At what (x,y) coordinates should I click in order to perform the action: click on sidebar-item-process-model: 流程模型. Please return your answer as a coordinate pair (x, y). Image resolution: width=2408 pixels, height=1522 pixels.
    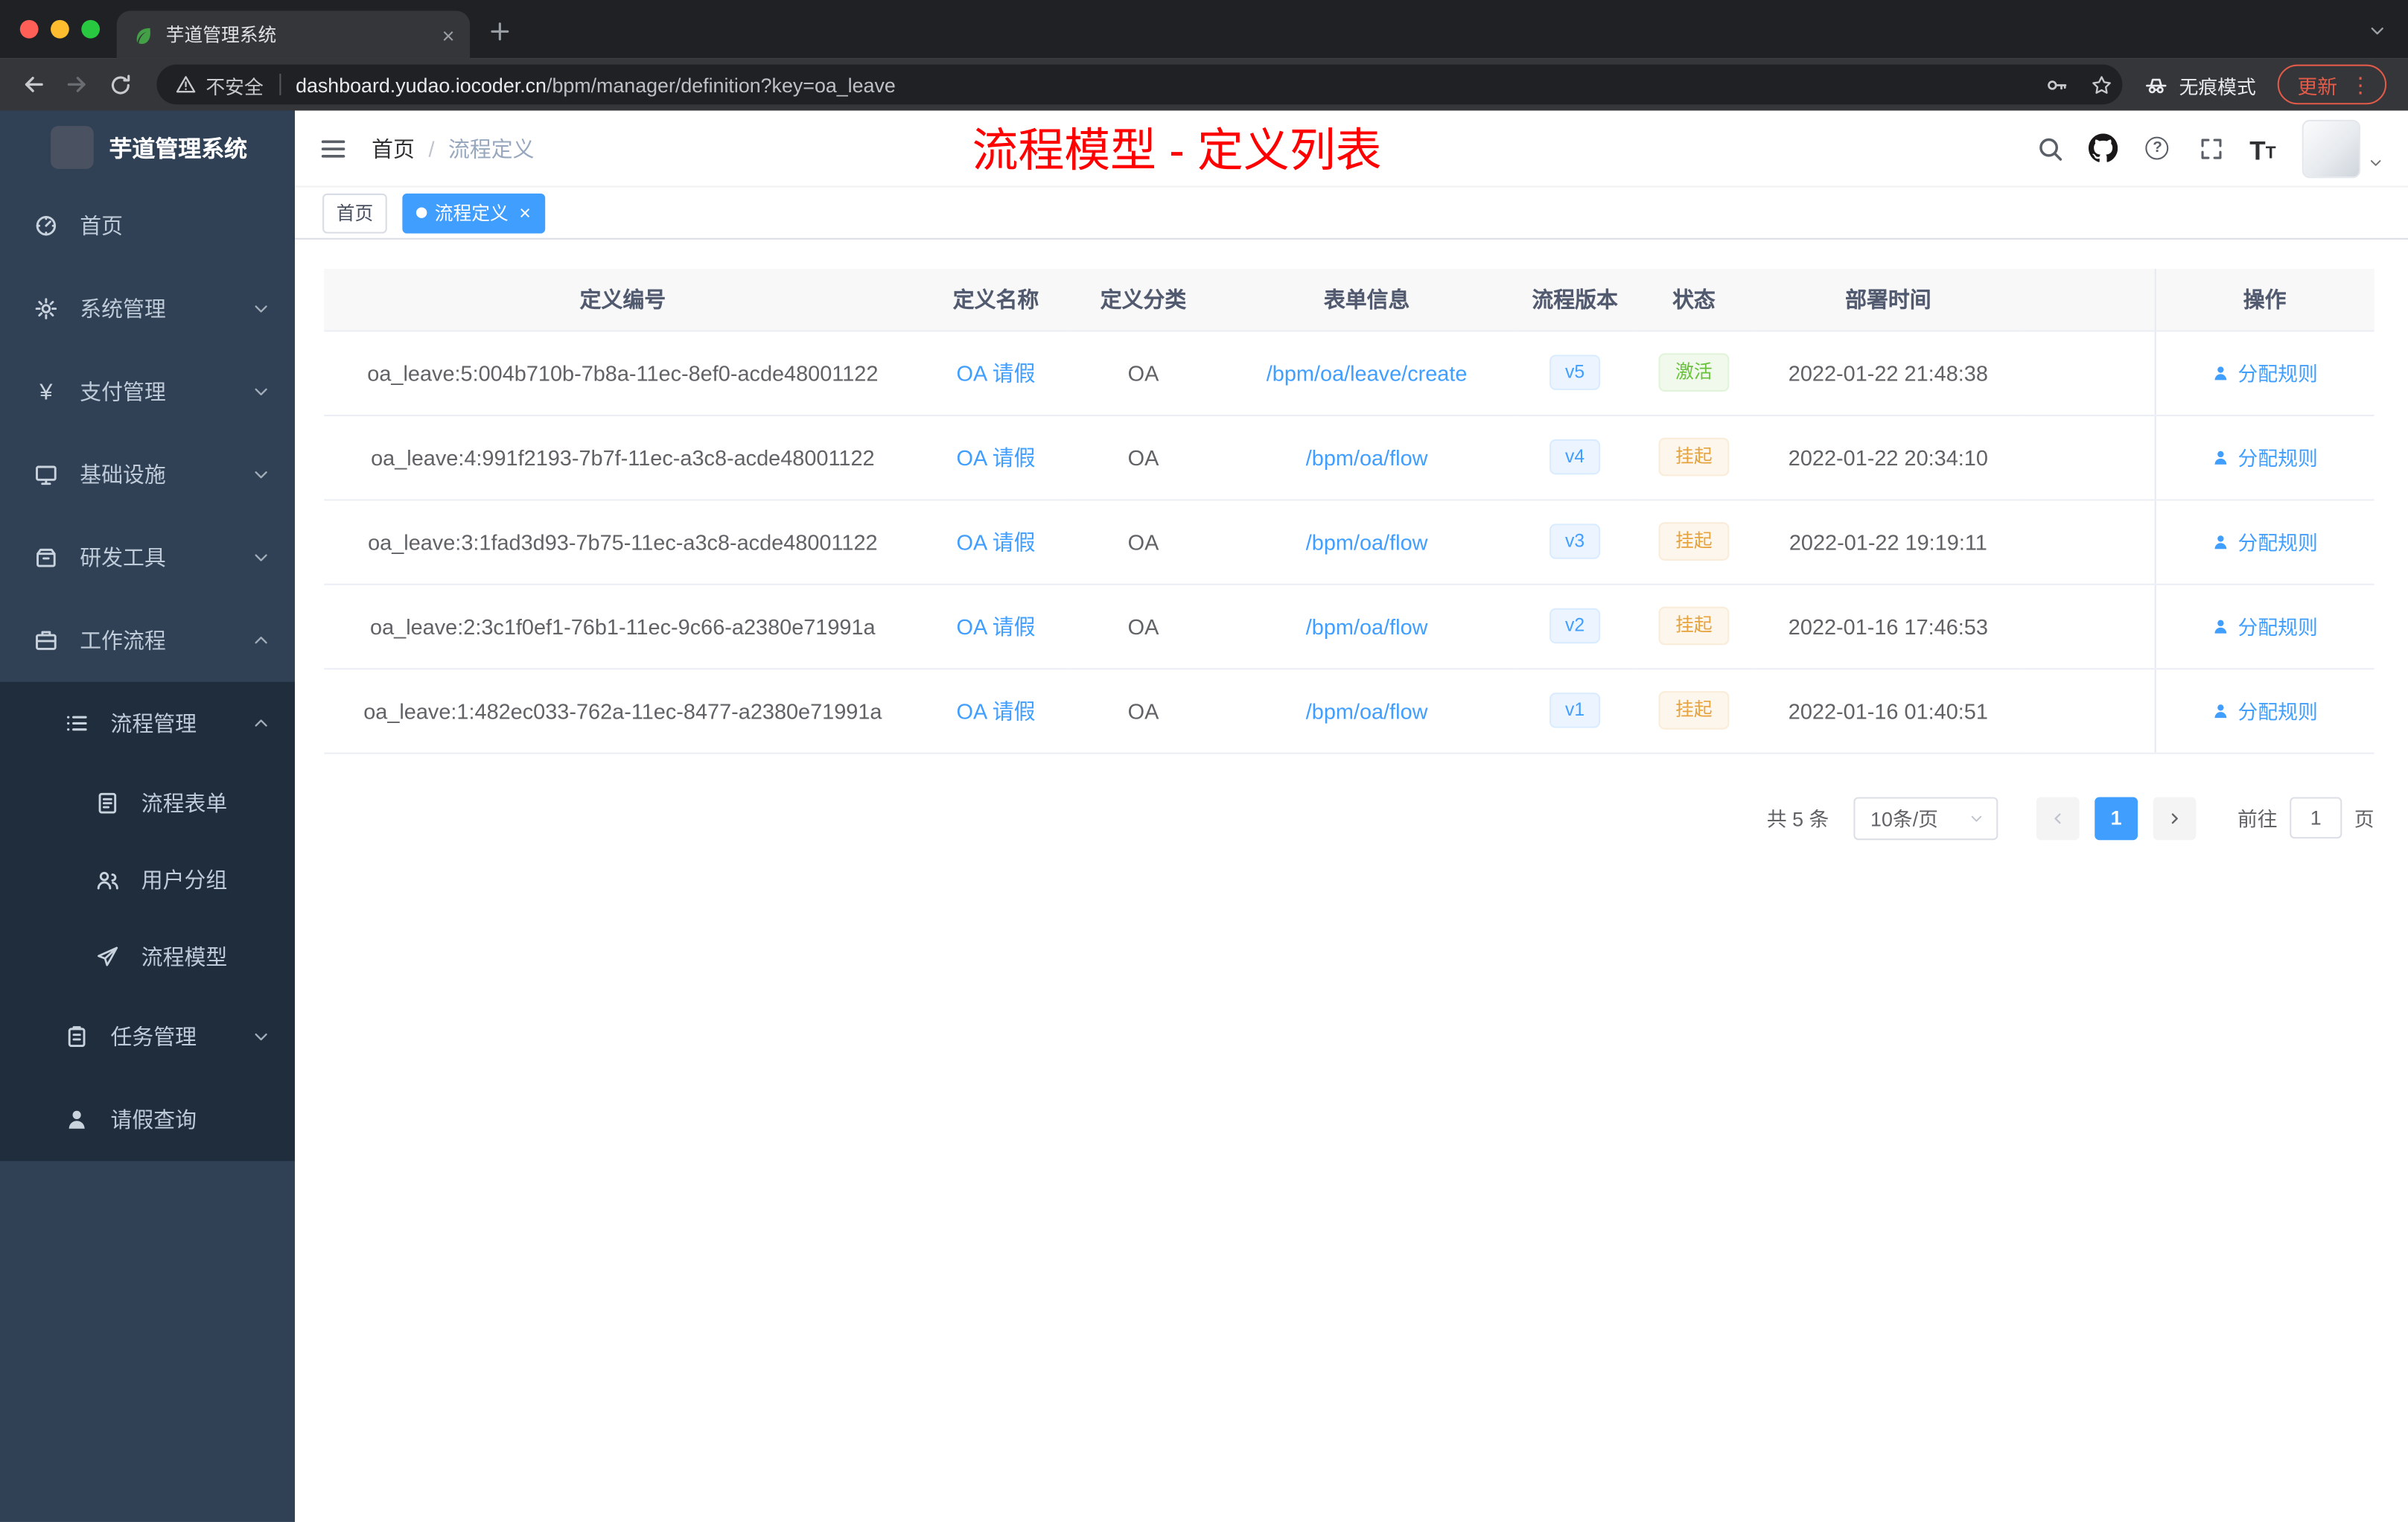
    Looking at the image, I should click on (147, 956).